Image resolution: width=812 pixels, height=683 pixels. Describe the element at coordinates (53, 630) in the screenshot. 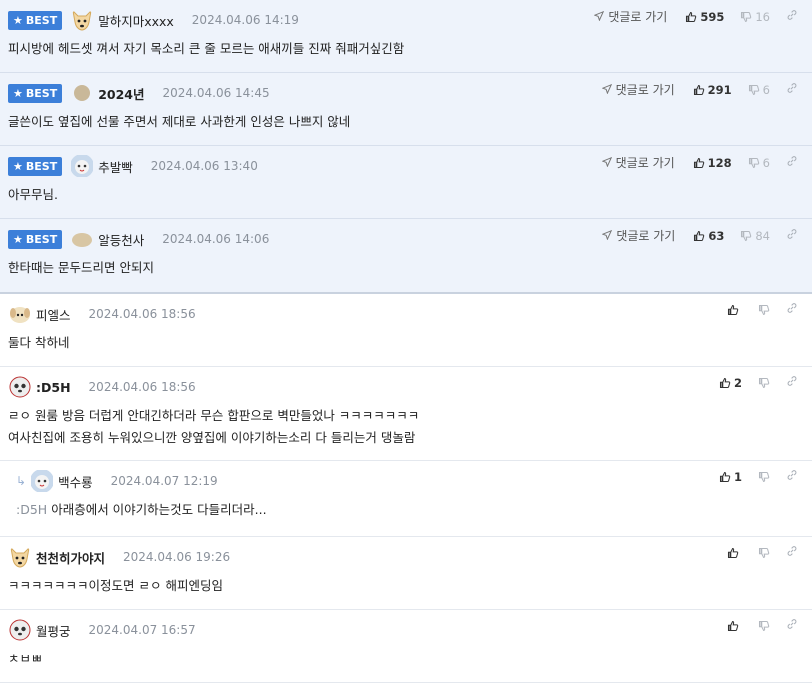

I see `nickname: 월평궁` at that location.